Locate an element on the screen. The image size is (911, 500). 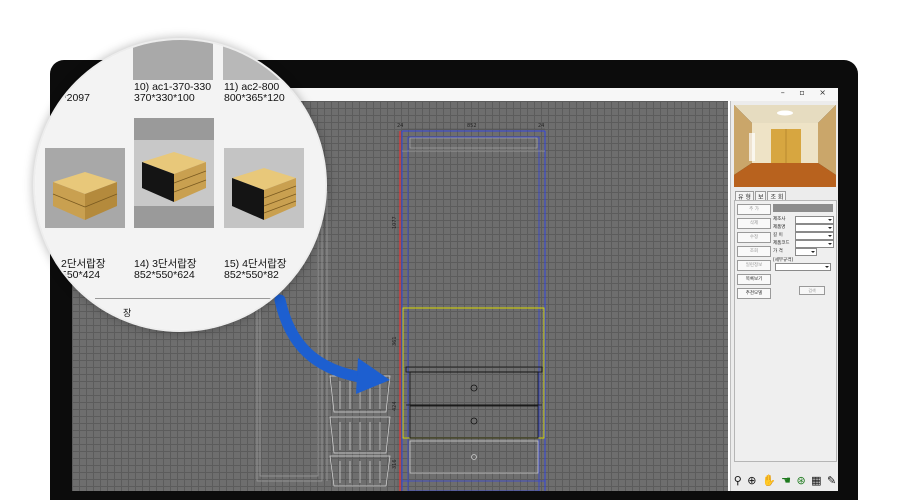
item-caption-line2: 800*365*120 is located at coordinates (254, 98).